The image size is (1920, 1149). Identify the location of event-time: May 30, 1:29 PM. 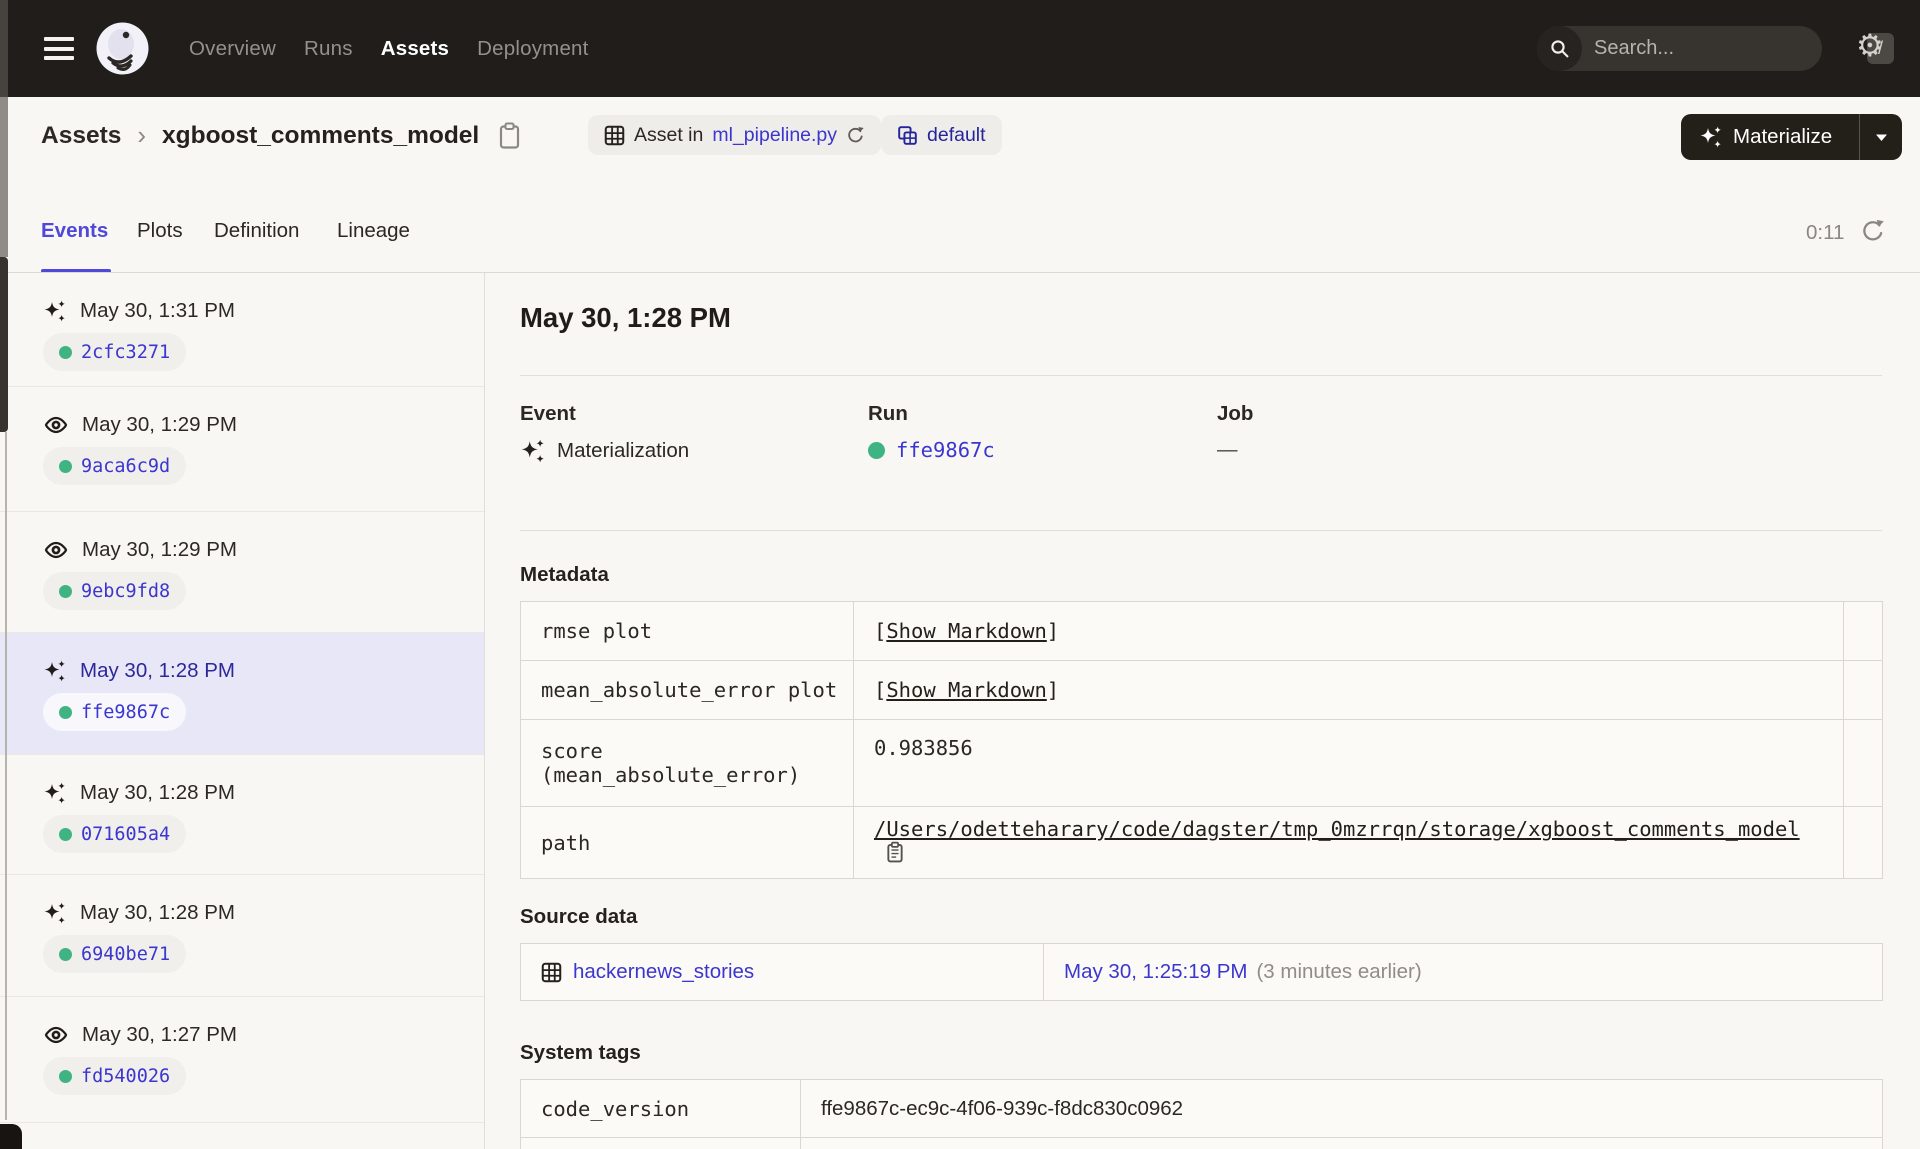
(159, 424).